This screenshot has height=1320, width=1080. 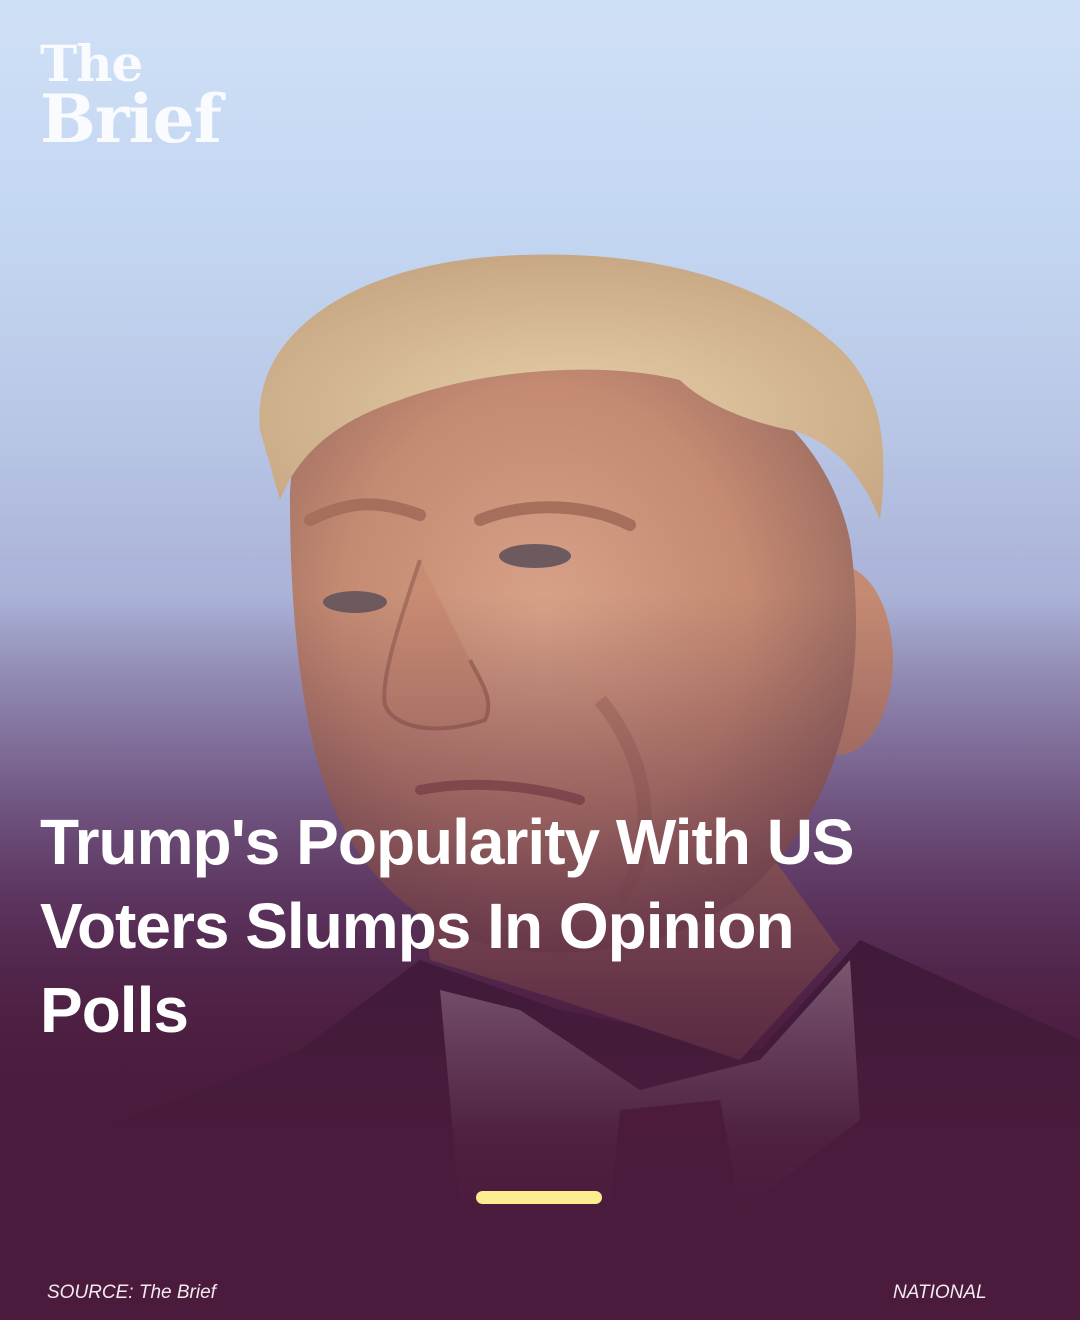 I want to click on brand-logo: The Brief, so click(x=131, y=98).